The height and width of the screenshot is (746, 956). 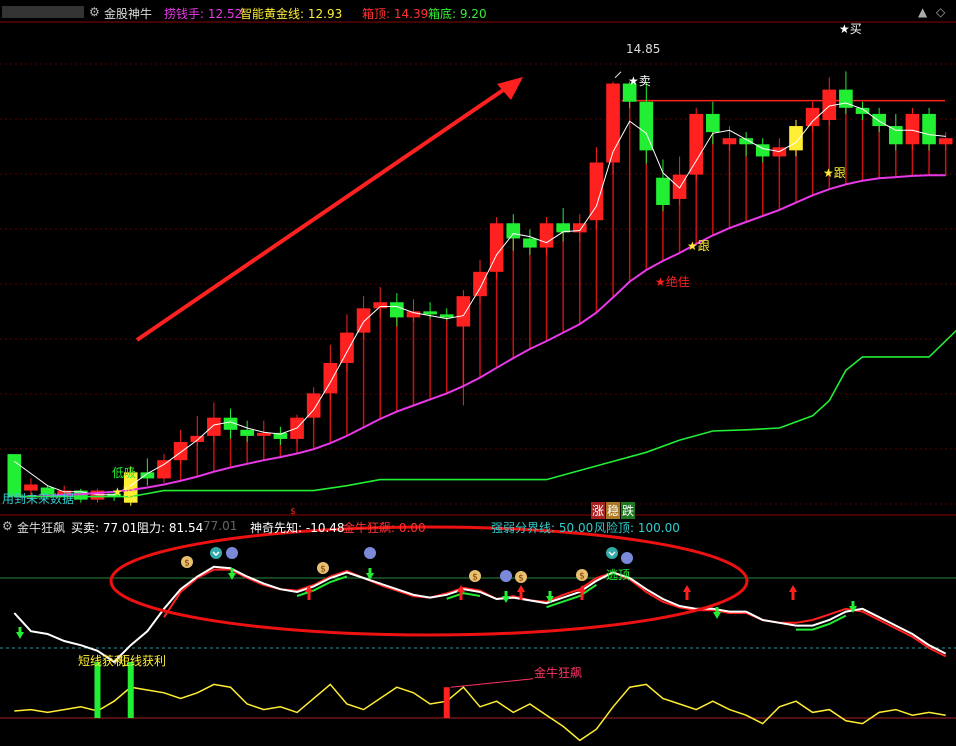 I want to click on settings-icon: ⚙, so click(x=94, y=12).